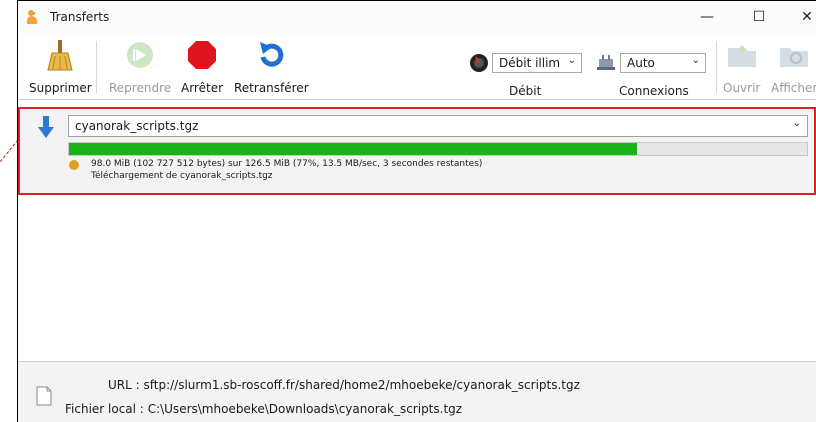 The image size is (816, 422). What do you see at coordinates (759, 17) in the screenshot?
I see `maximize-button: ☐` at bounding box center [759, 17].